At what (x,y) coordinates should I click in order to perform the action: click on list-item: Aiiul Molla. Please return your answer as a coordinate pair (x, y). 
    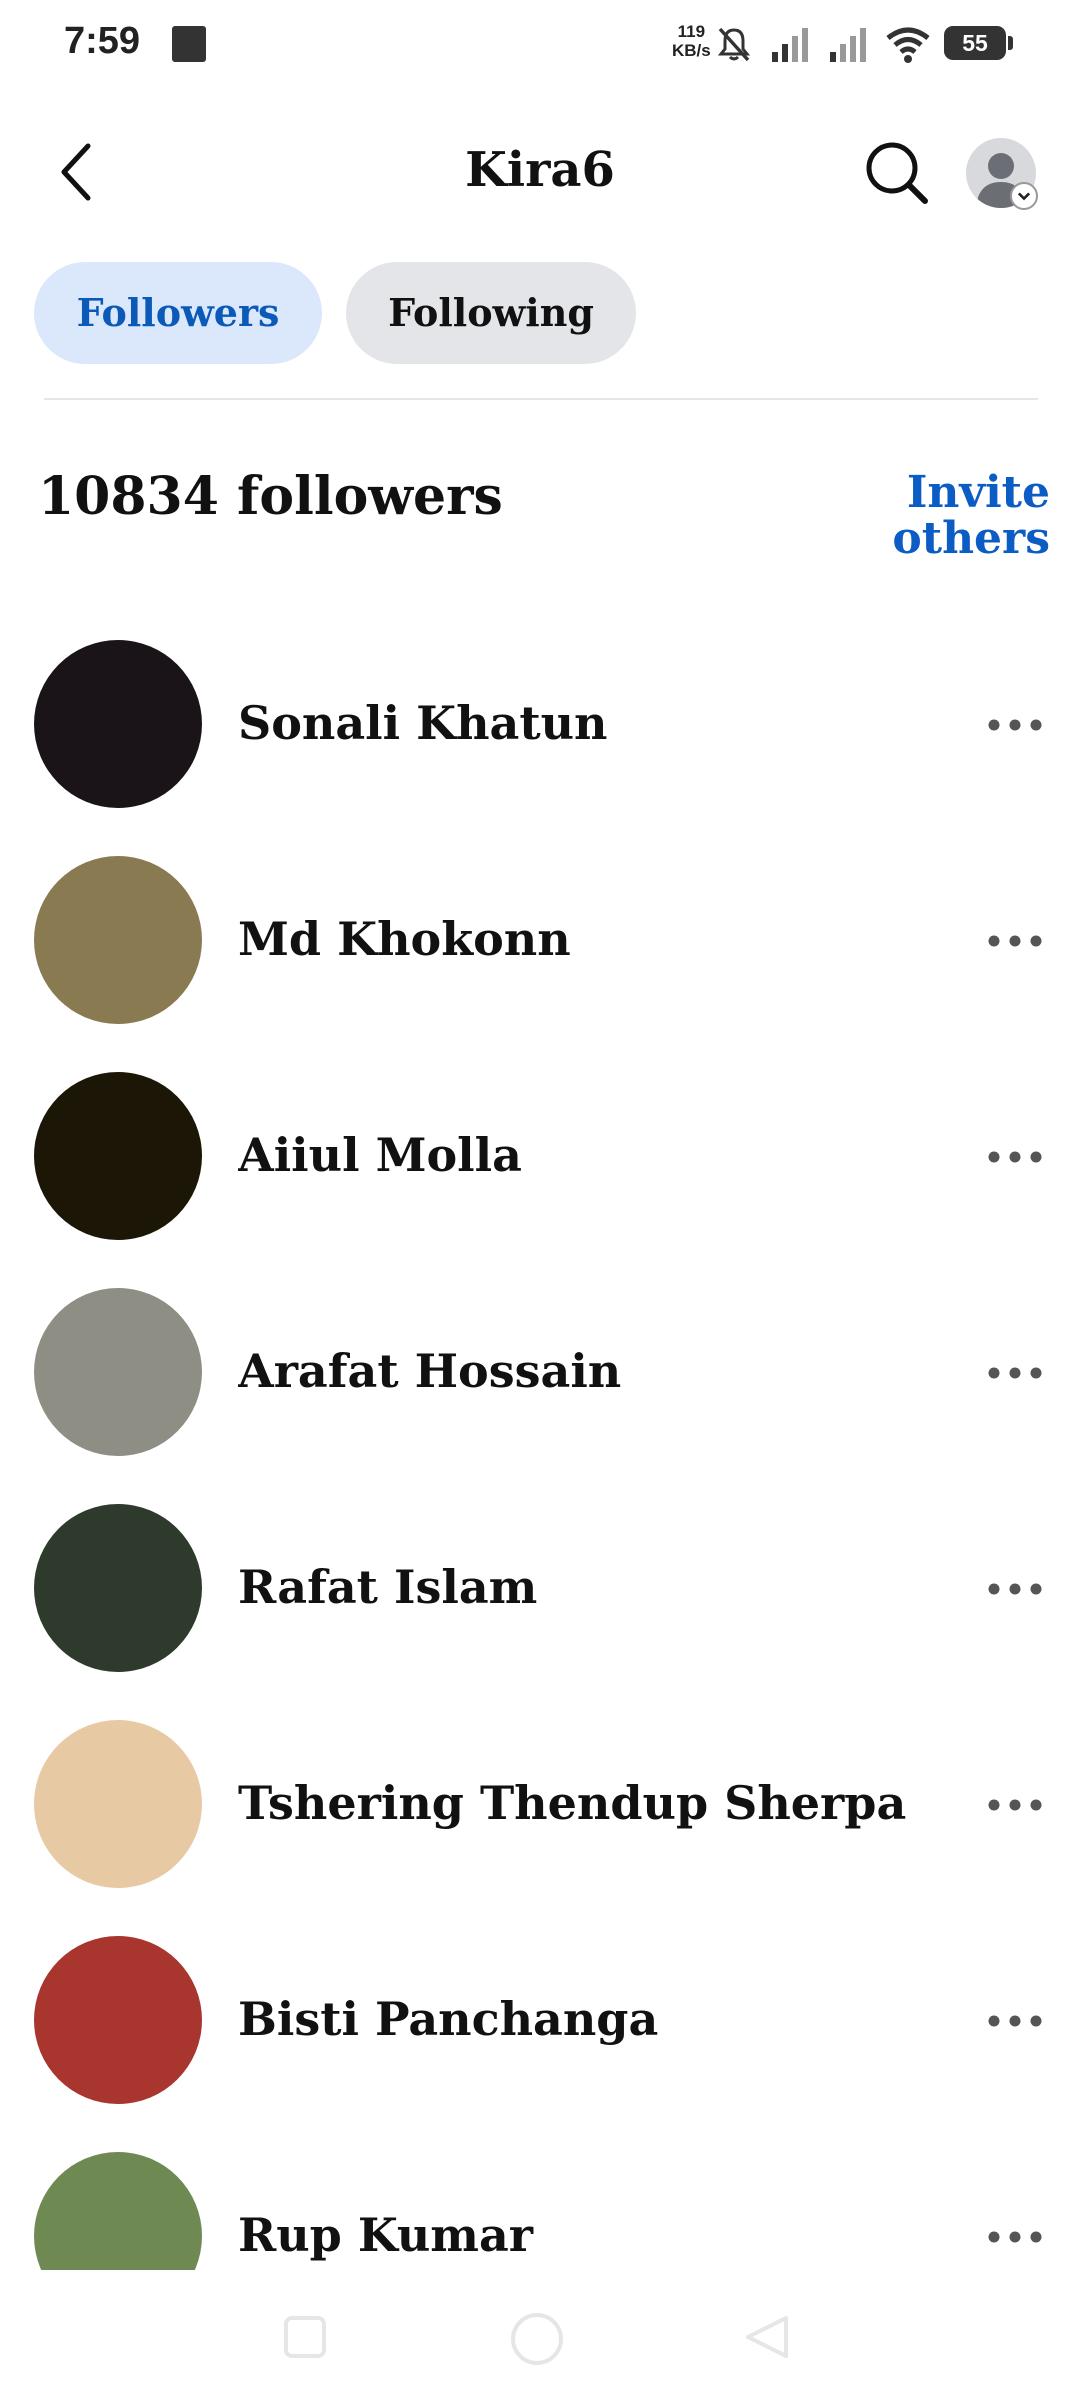
    Looking at the image, I should click on (540, 1180).